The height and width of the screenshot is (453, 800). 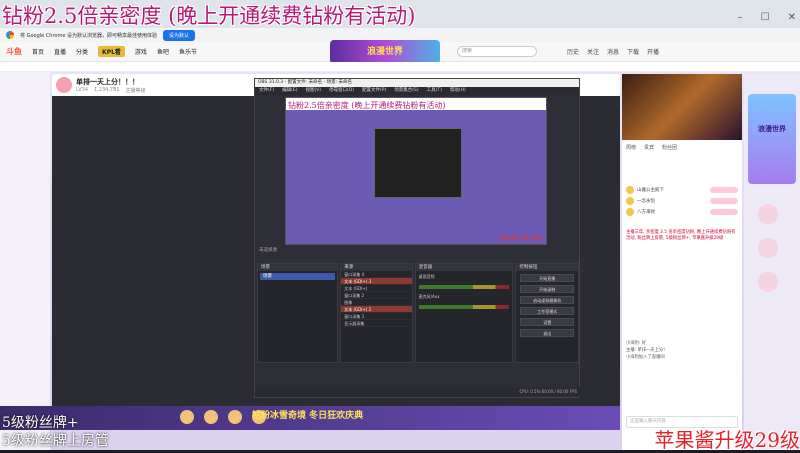 I want to click on event-banner: 浪漫世界, so click(x=385, y=52).